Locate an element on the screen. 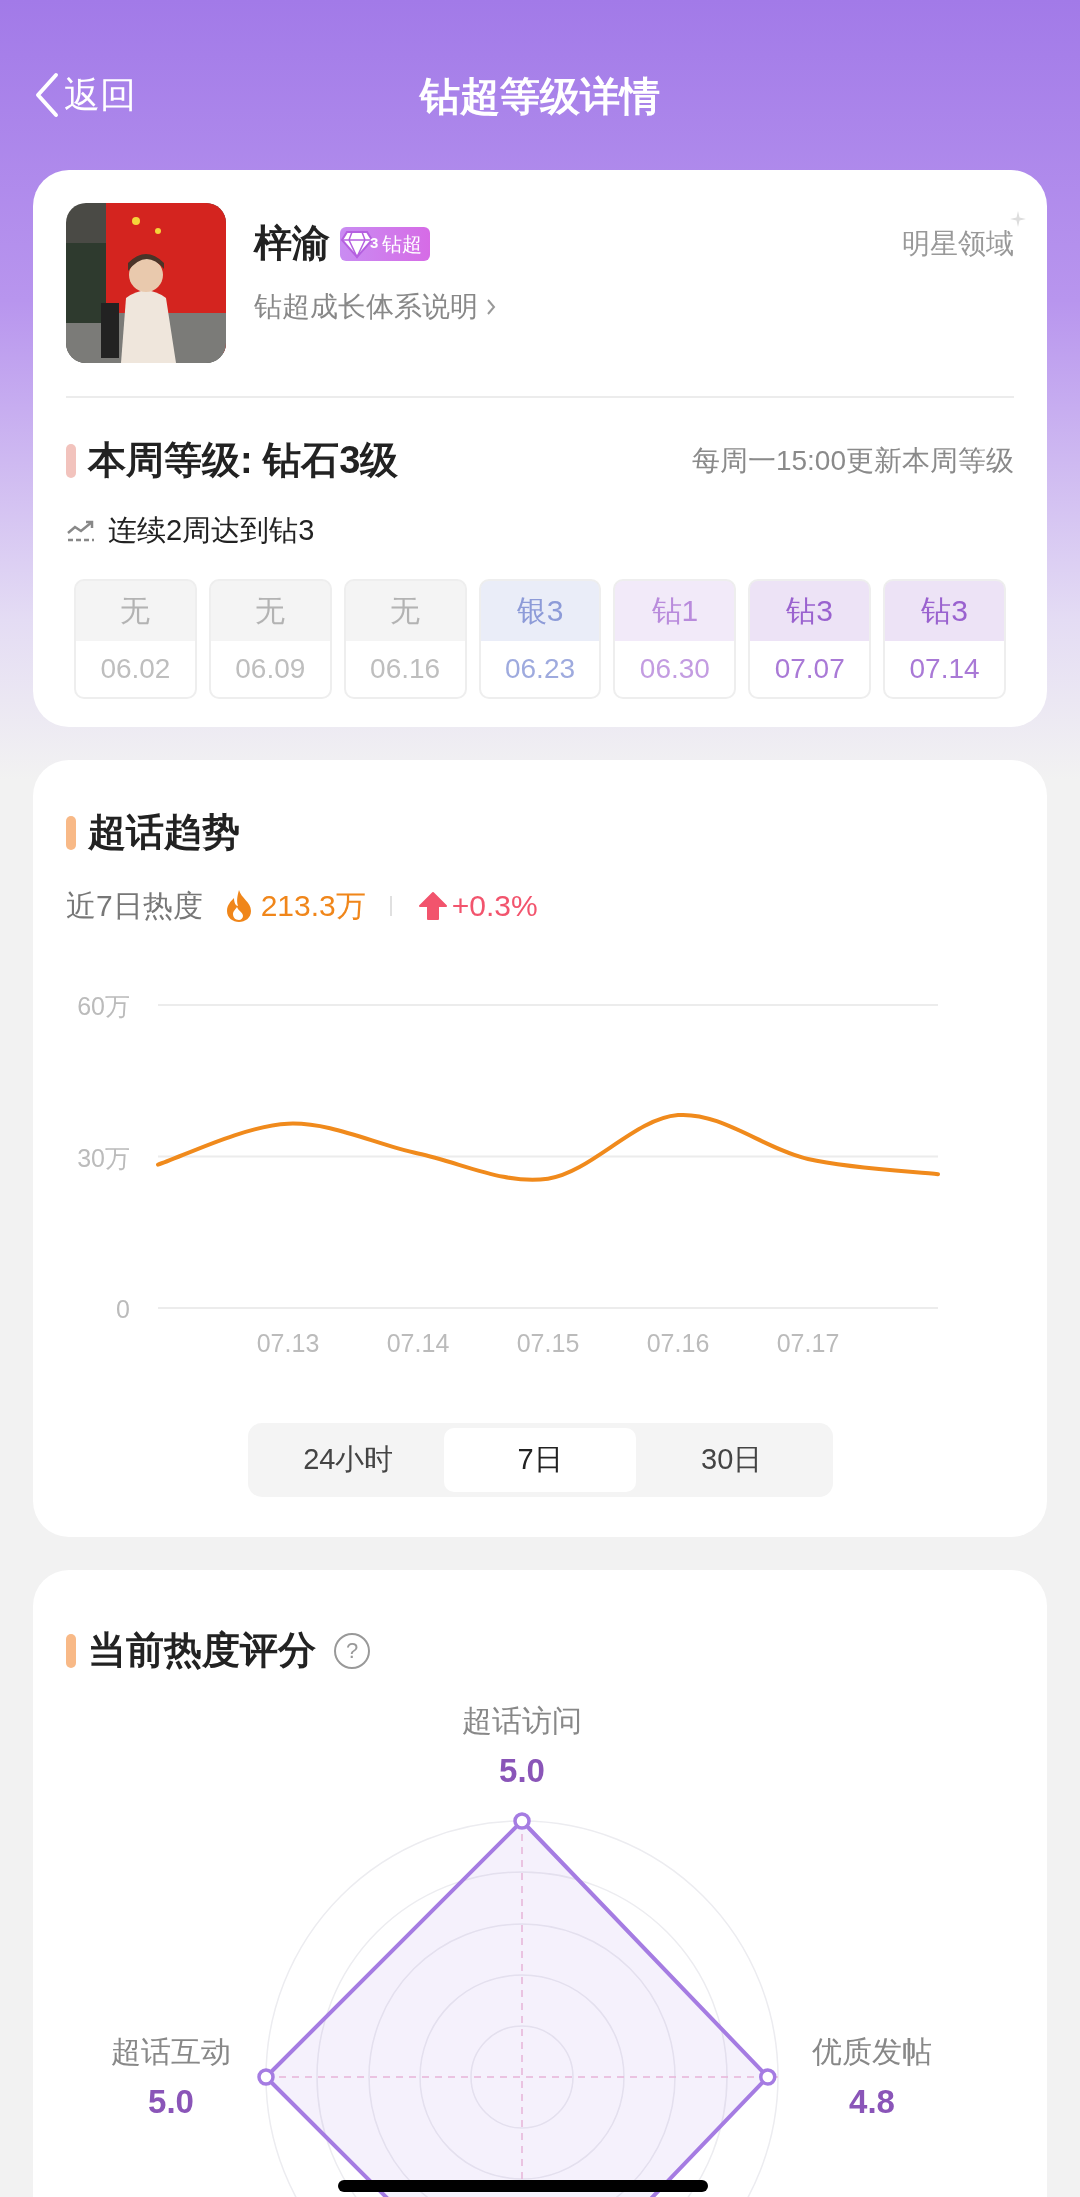  week-date: 06.23 is located at coordinates (540, 668).